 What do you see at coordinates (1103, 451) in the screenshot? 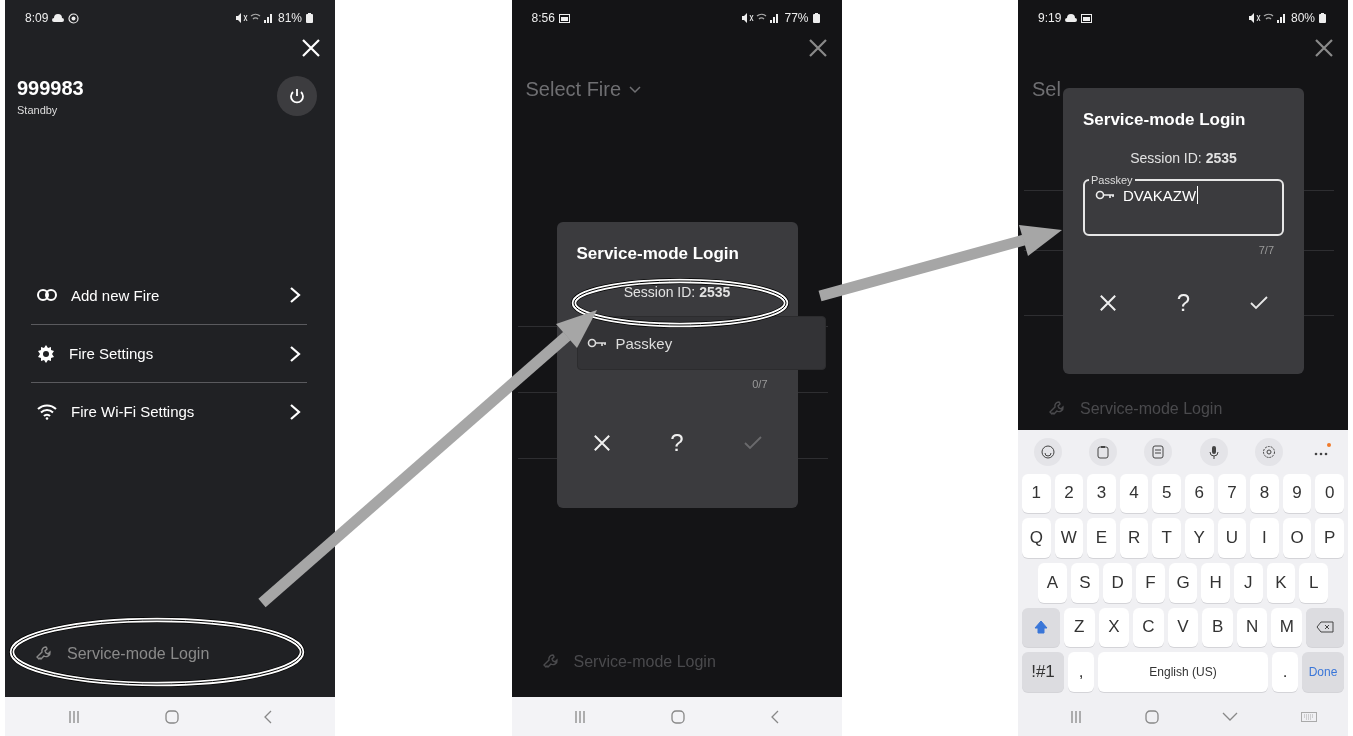
I see `clipboard-icon` at bounding box center [1103, 451].